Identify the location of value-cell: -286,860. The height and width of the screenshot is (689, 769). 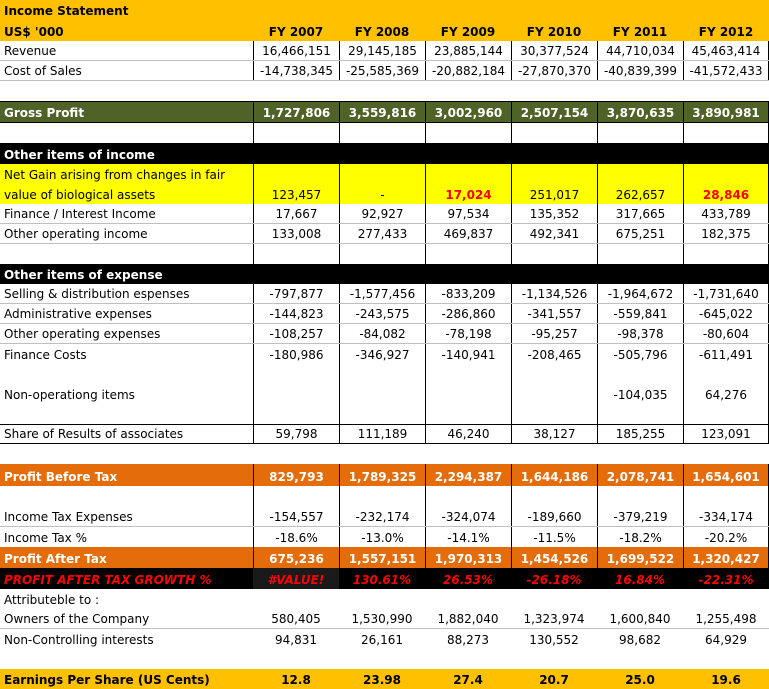
(468, 313).